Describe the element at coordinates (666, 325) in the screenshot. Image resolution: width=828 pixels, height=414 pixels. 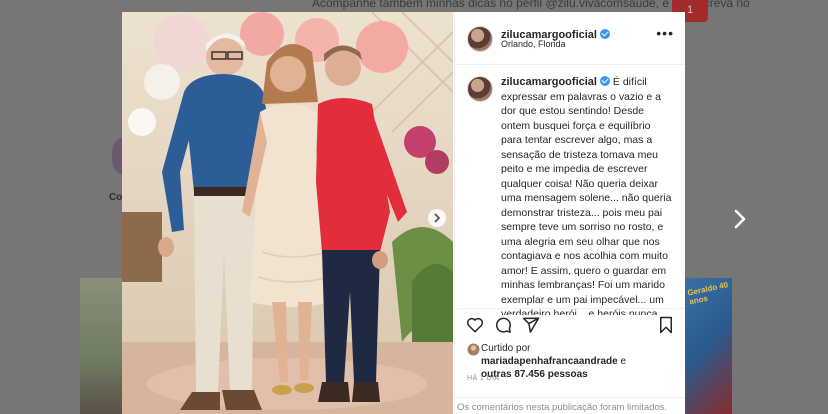
I see `bookmark-icon` at that location.